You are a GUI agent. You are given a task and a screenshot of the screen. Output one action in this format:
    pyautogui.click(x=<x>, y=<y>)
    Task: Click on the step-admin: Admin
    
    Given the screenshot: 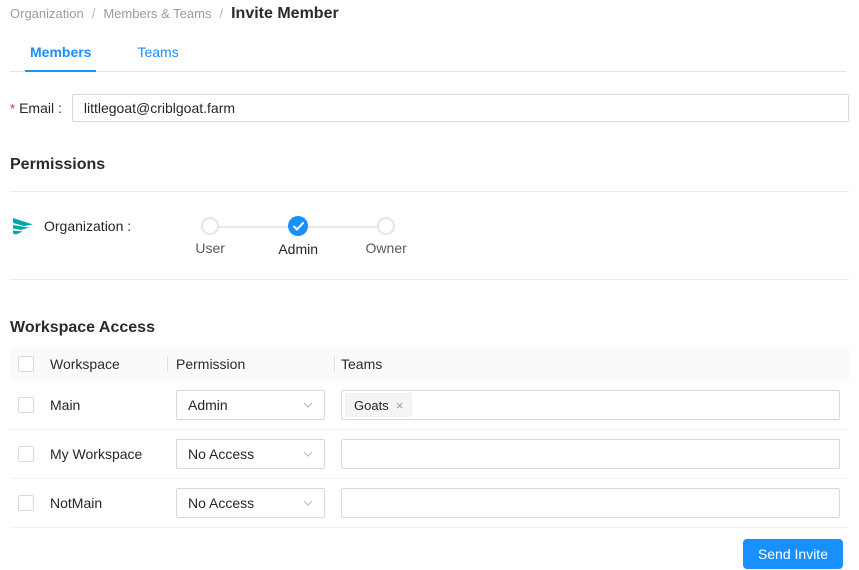 What is the action you would take?
    pyautogui.click(x=298, y=236)
    